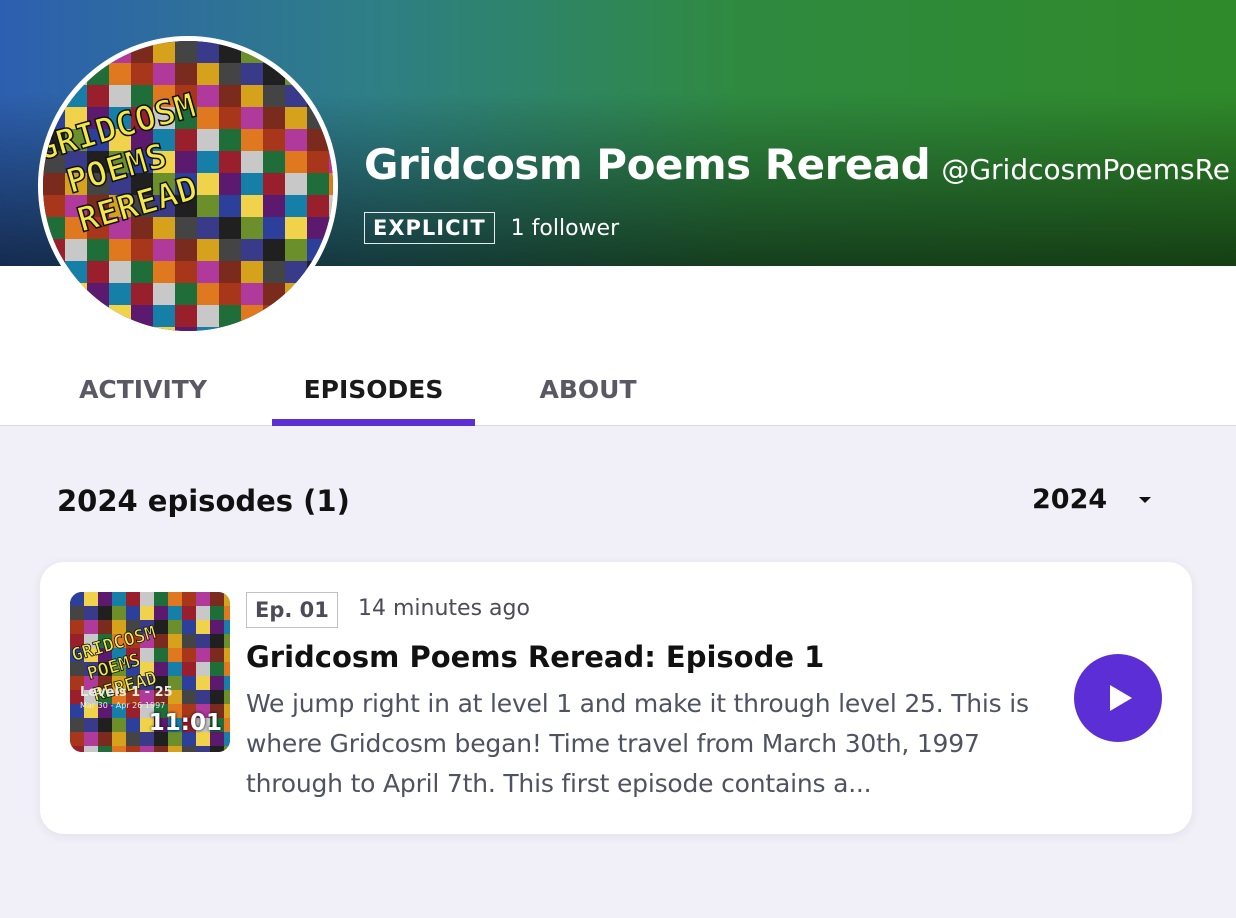  I want to click on episode-title: Gridcosm Poems Reread: Episode 1, so click(535, 657).